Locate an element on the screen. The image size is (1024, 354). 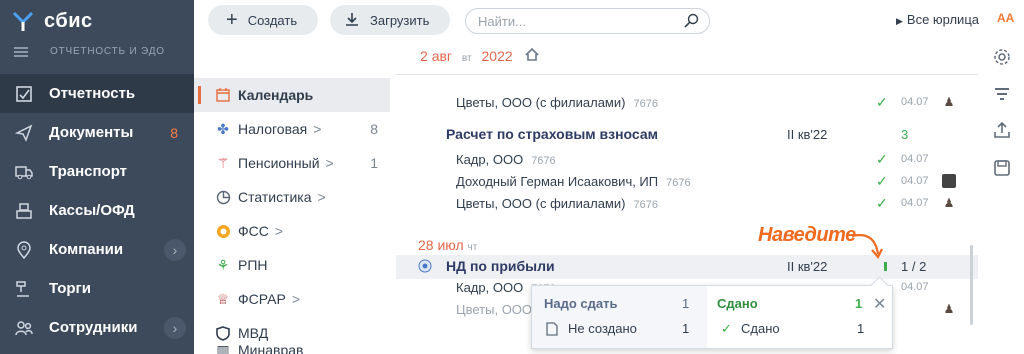
category-rpn: ⚘ РПН is located at coordinates (292, 265).